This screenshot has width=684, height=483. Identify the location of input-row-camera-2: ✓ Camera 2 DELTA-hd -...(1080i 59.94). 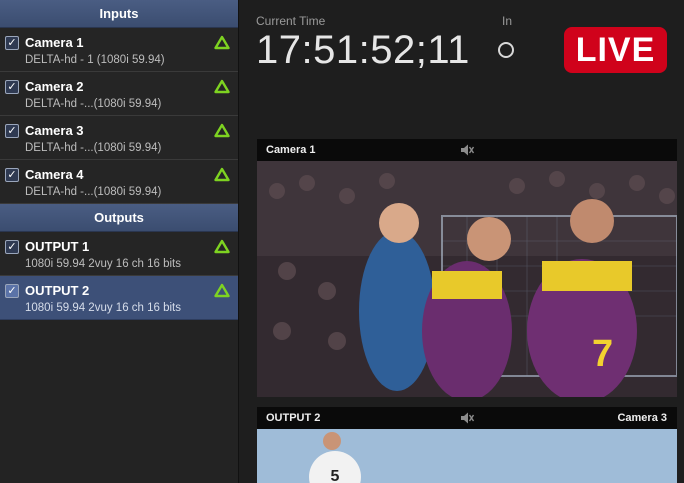
(119, 94).